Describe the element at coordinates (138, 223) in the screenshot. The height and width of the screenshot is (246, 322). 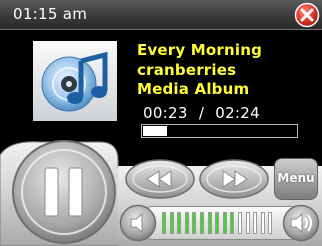
I see `volume-down-button` at that location.